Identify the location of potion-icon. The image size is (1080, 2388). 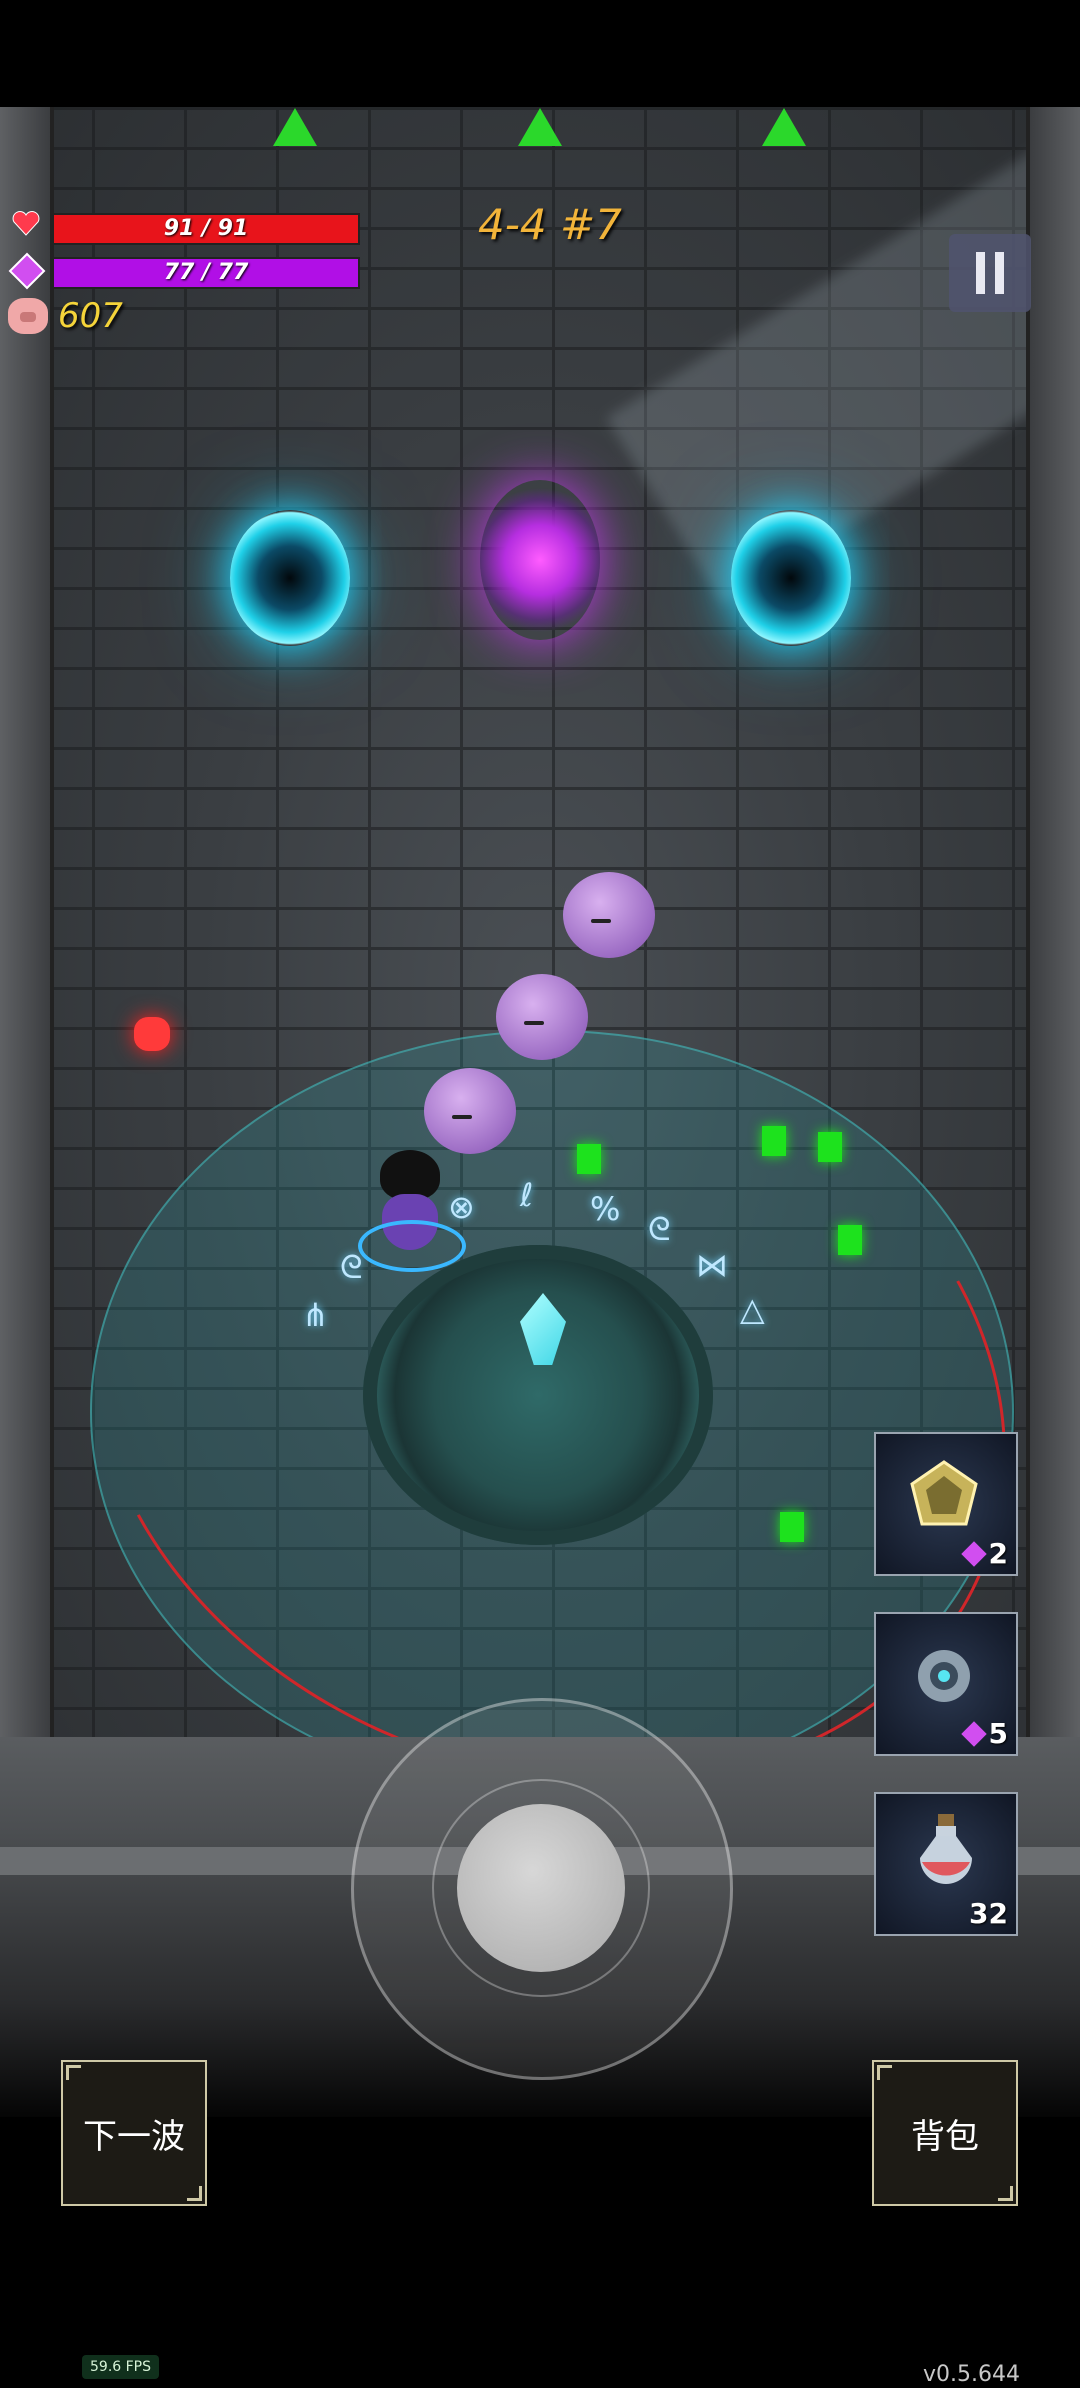
(946, 1849).